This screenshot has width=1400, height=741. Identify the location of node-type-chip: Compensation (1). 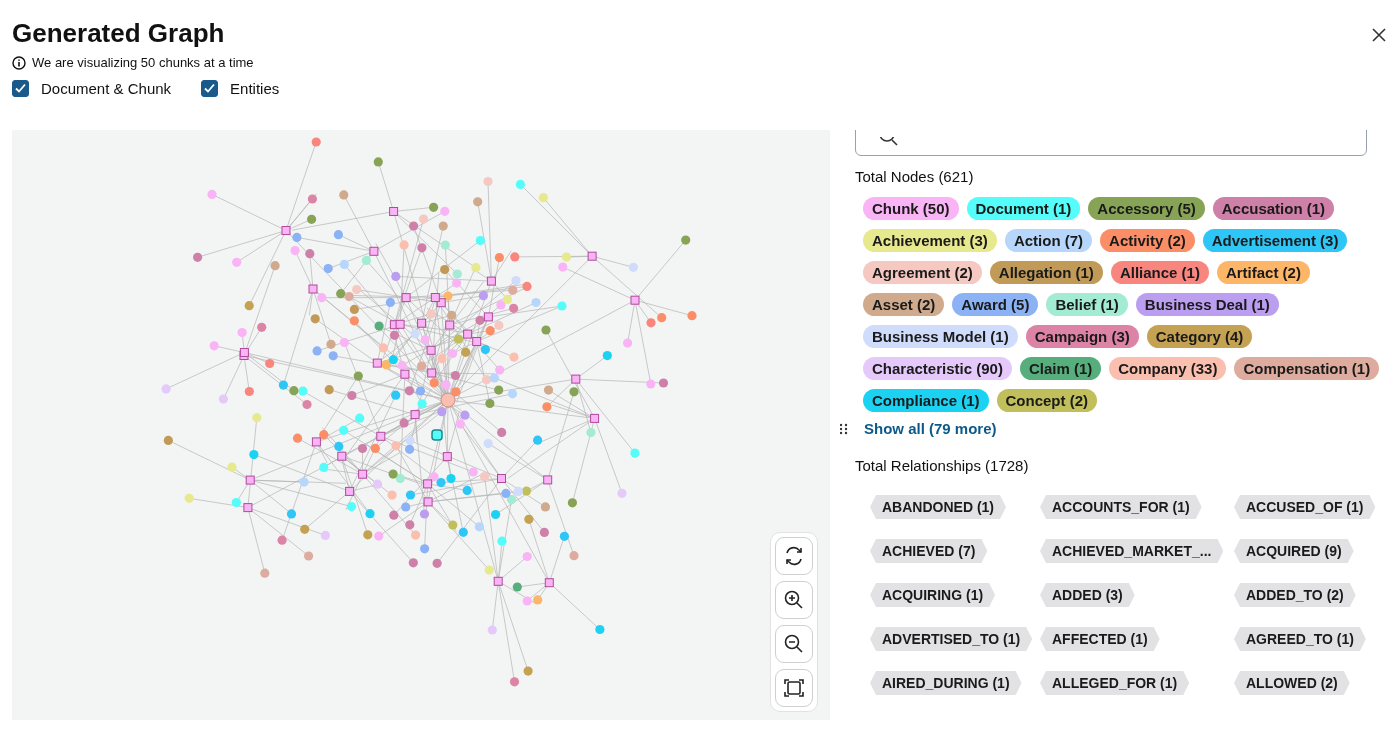
(1307, 368).